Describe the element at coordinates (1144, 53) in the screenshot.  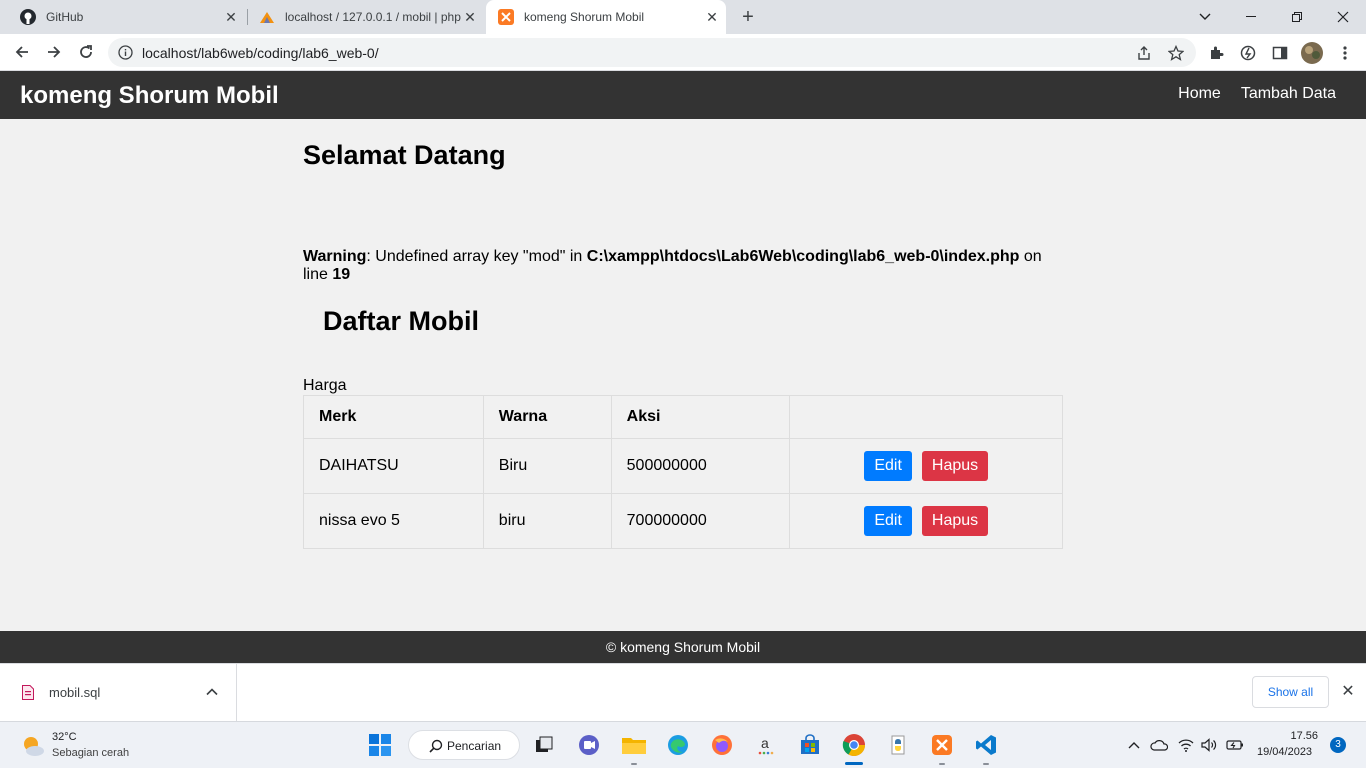
I see `share-icon` at that location.